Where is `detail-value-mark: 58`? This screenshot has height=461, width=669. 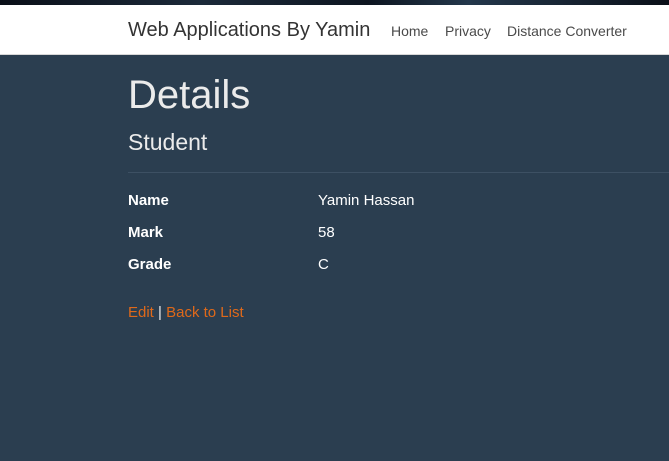
detail-value-mark: 58 is located at coordinates (326, 232).